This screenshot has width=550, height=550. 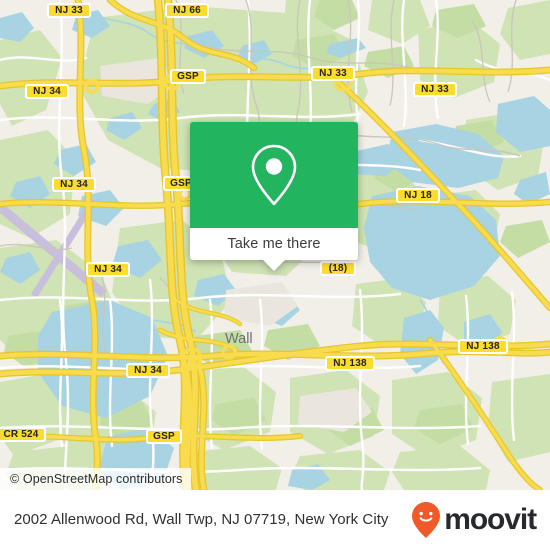 I want to click on map-attribution: © OpenStreetMap contributors, so click(x=95, y=479).